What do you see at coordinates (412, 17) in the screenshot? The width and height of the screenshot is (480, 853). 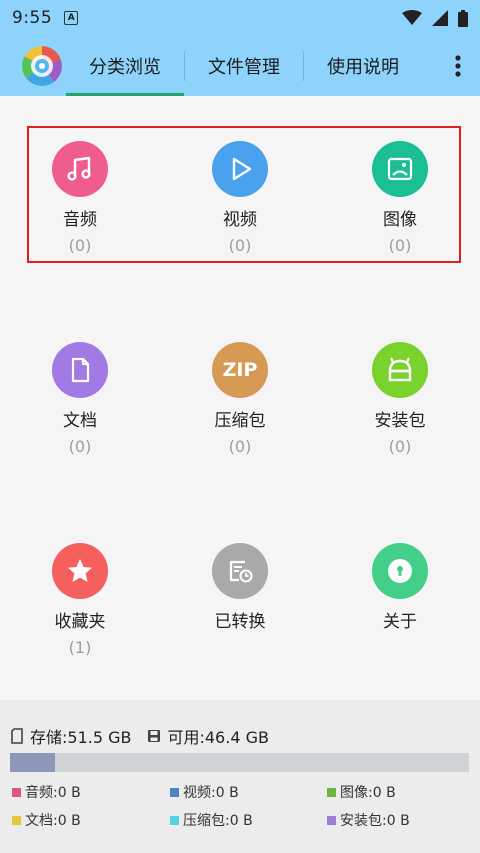 I see `wifi-icon` at bounding box center [412, 17].